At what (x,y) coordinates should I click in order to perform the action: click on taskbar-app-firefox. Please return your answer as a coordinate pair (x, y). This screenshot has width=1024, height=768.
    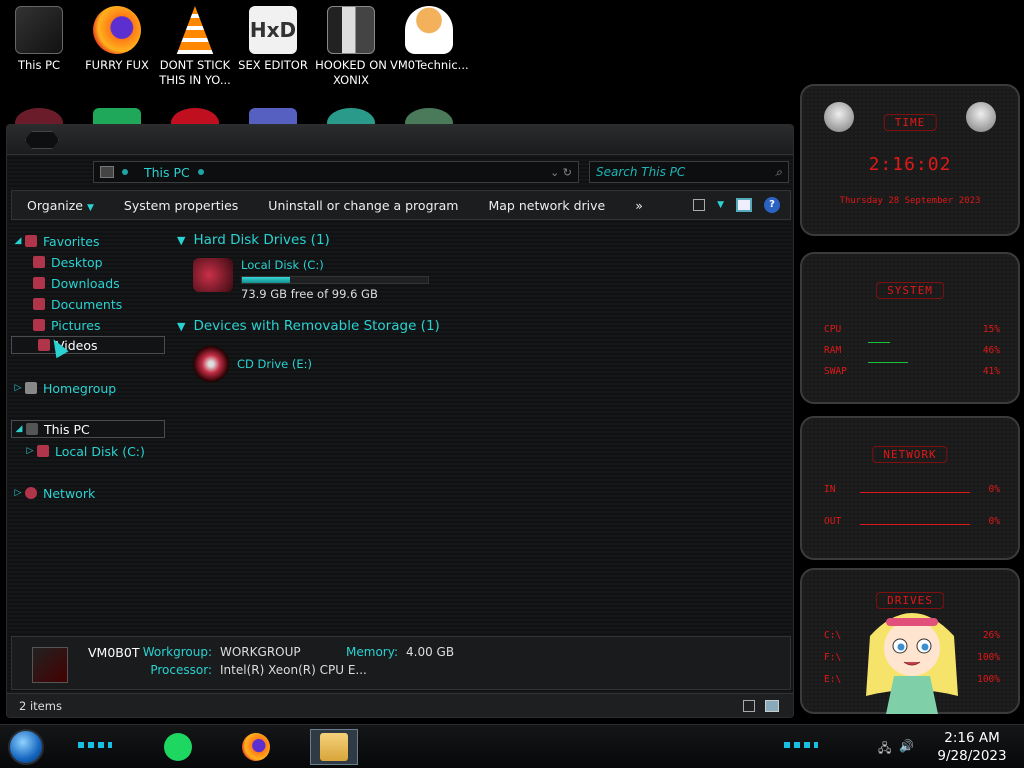
    Looking at the image, I should click on (256, 747).